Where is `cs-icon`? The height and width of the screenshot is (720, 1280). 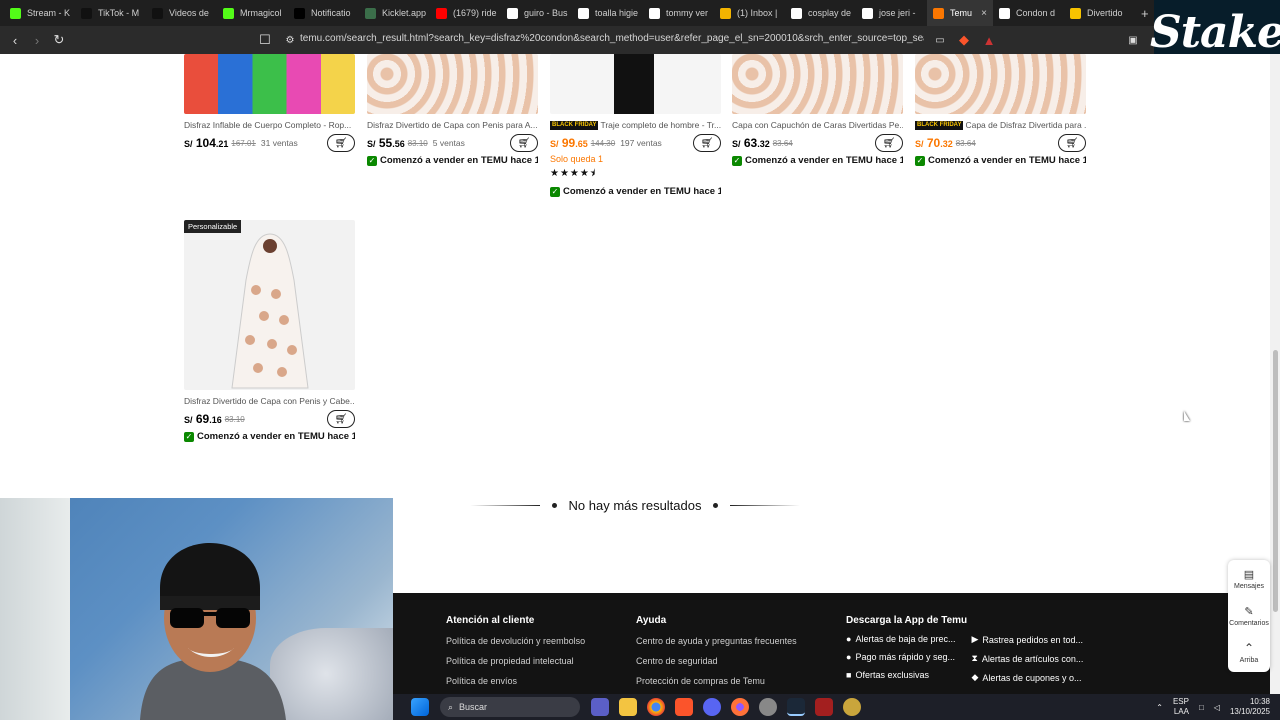 cs-icon is located at coordinates (852, 707).